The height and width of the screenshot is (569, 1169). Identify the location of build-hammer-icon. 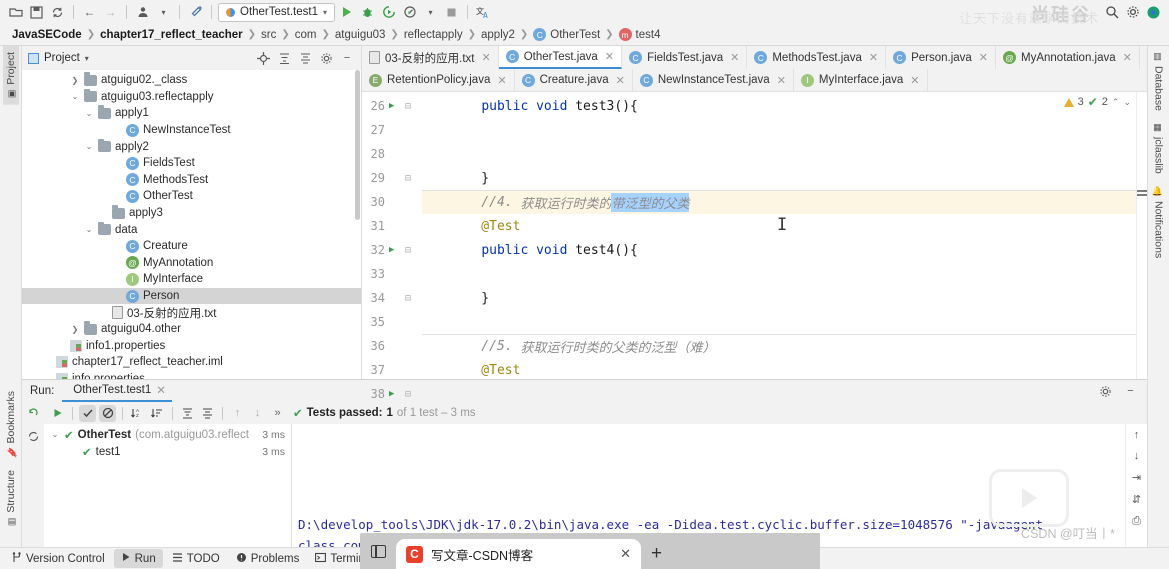
(195, 12).